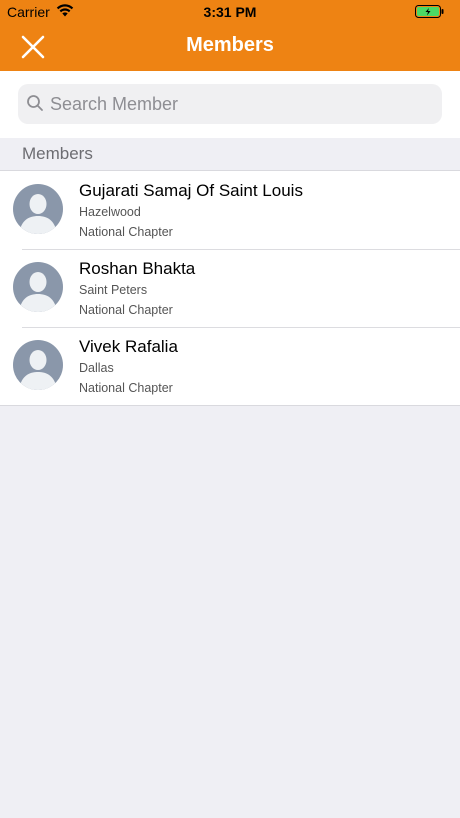 This screenshot has height=818, width=460. I want to click on member-row: Vivek Rafalia Dallas National Chapter, so click(230, 366).